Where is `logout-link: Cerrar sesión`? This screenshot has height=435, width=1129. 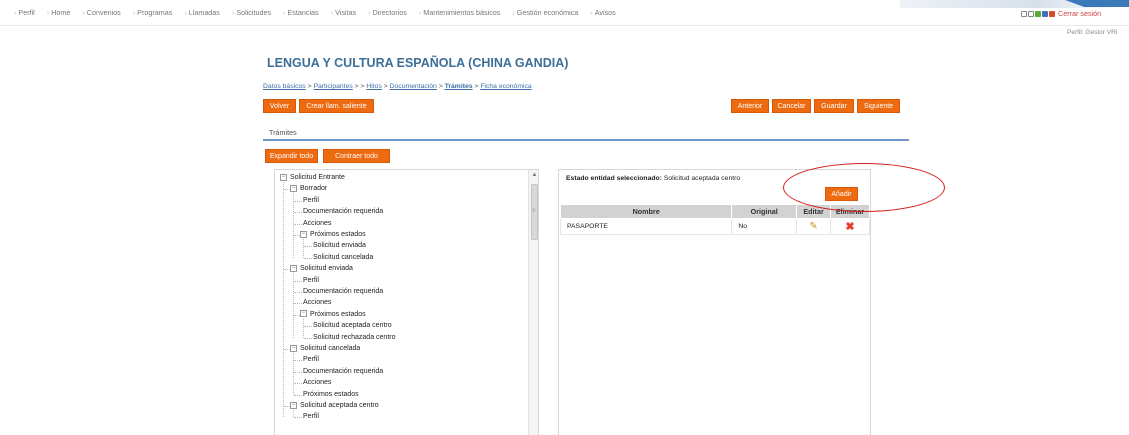 logout-link: Cerrar sesión is located at coordinates (1079, 13).